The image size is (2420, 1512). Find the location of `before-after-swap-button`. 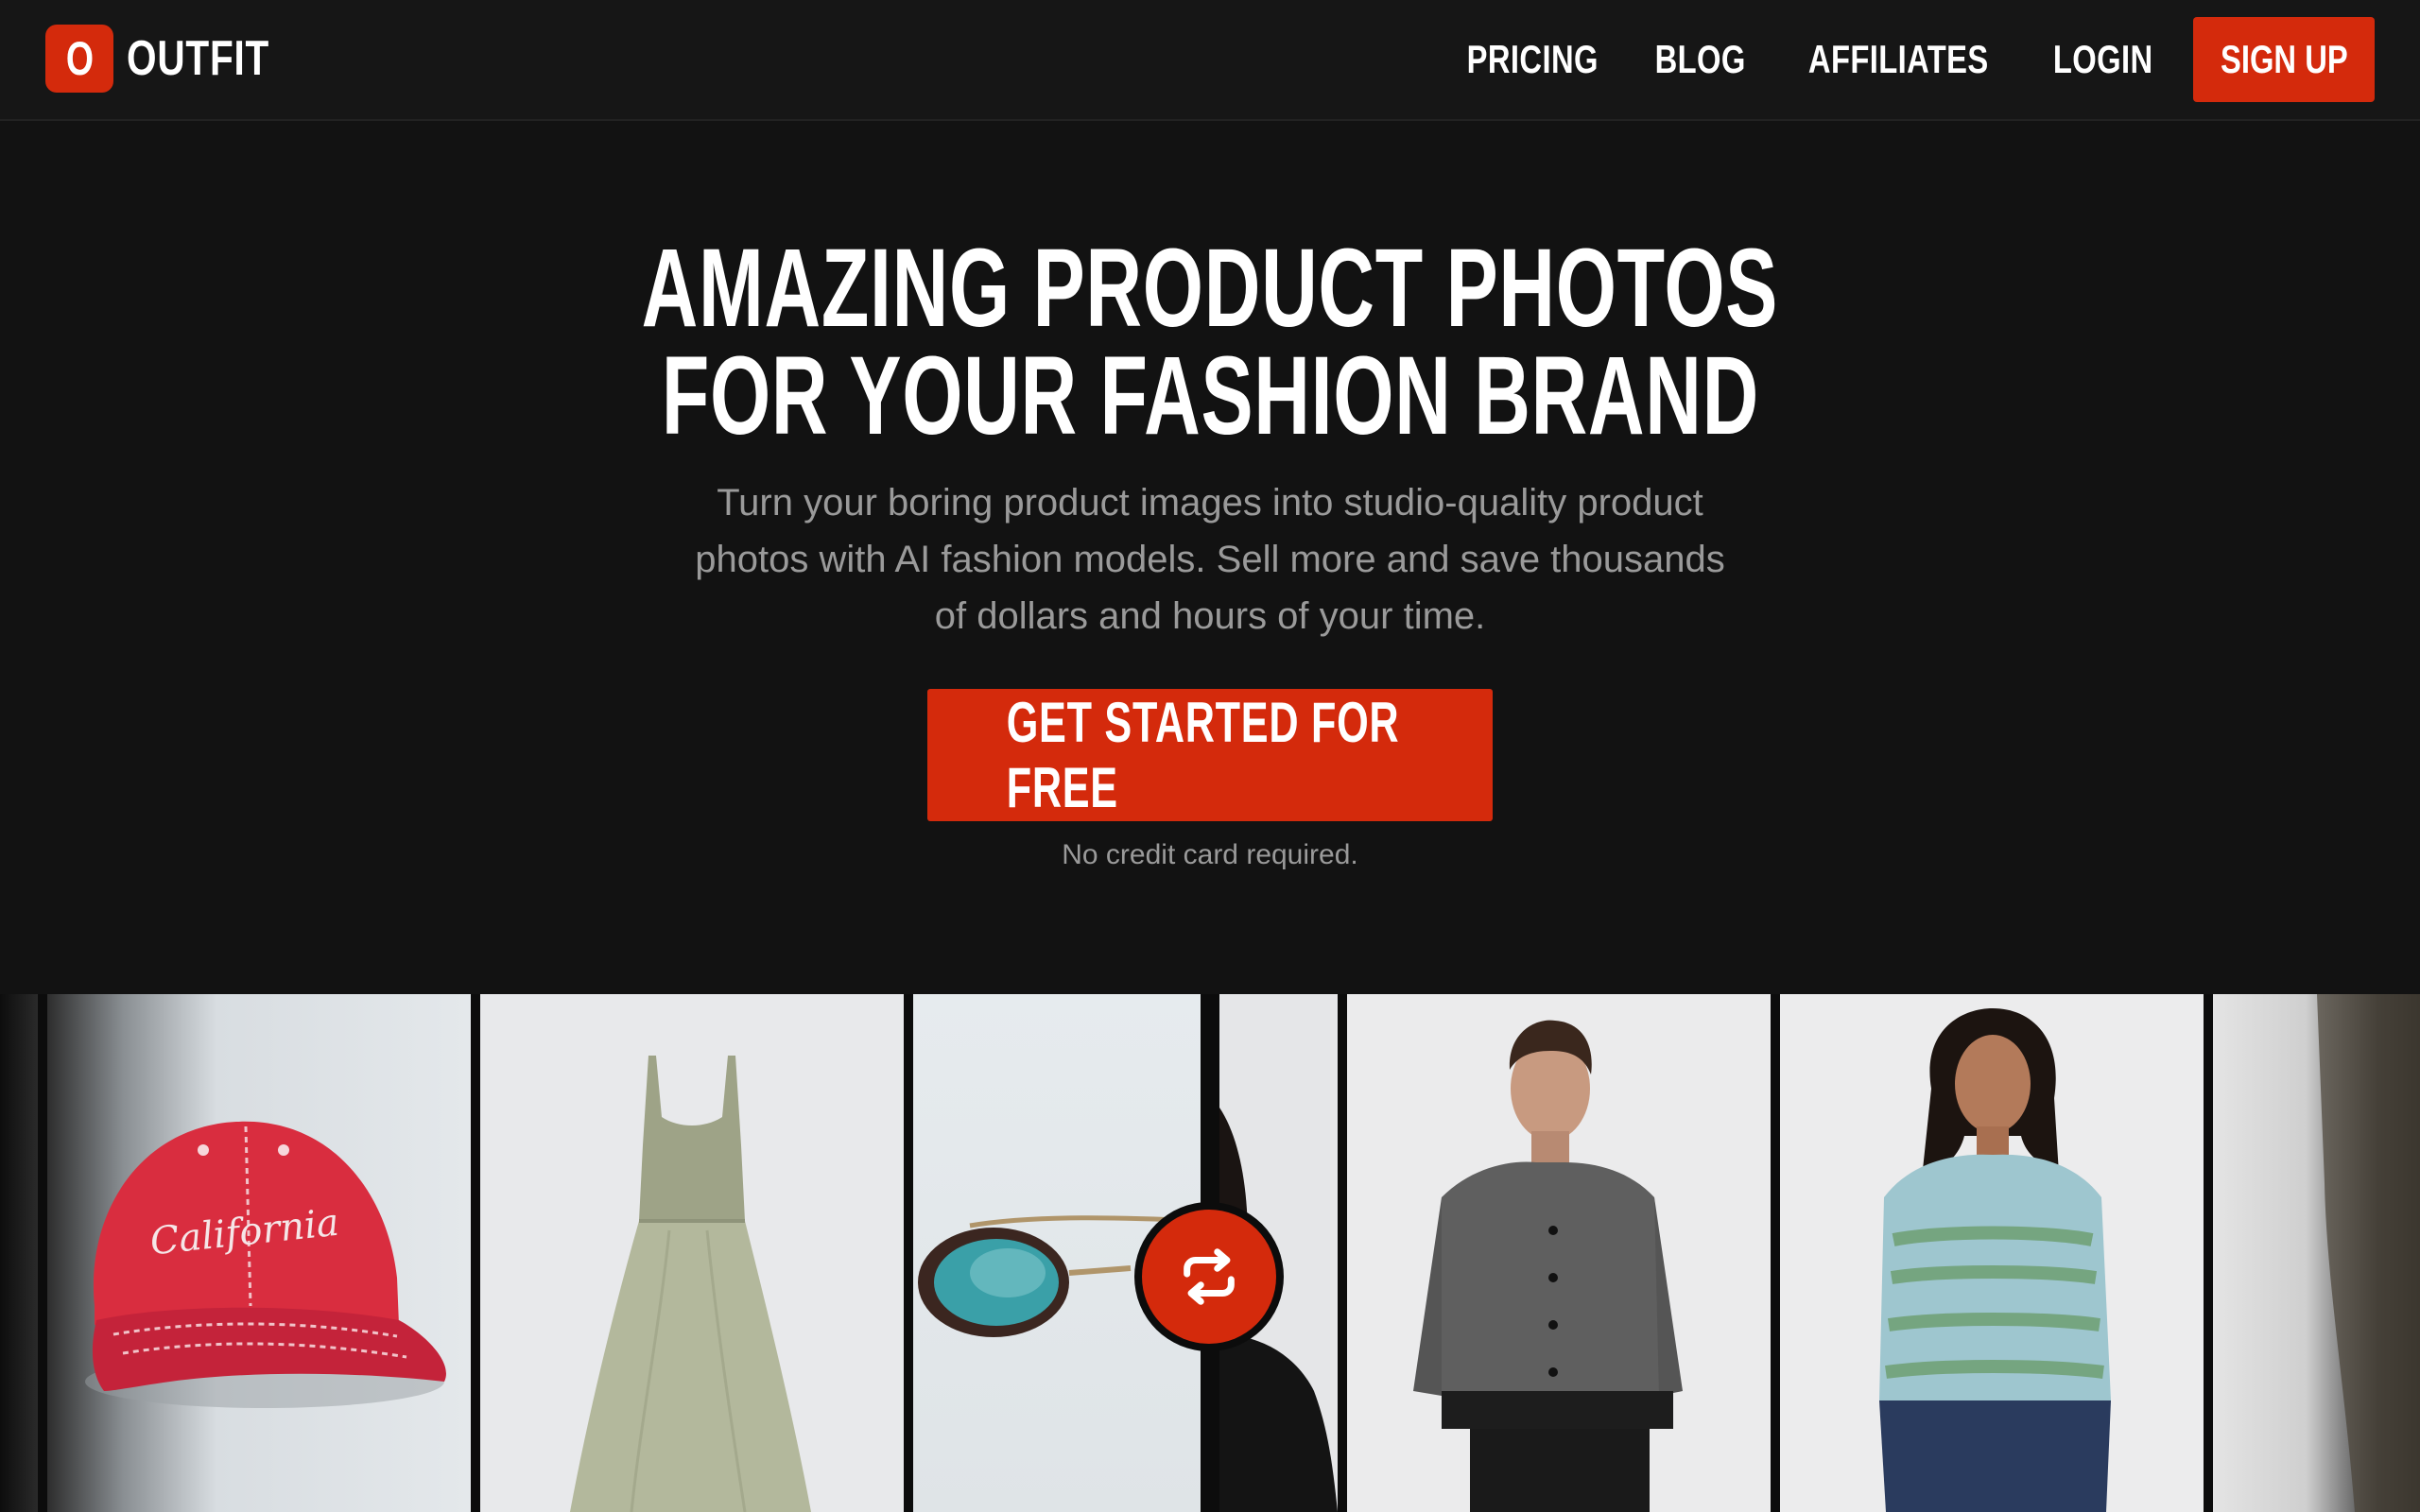

before-after-swap-button is located at coordinates (1209, 1276).